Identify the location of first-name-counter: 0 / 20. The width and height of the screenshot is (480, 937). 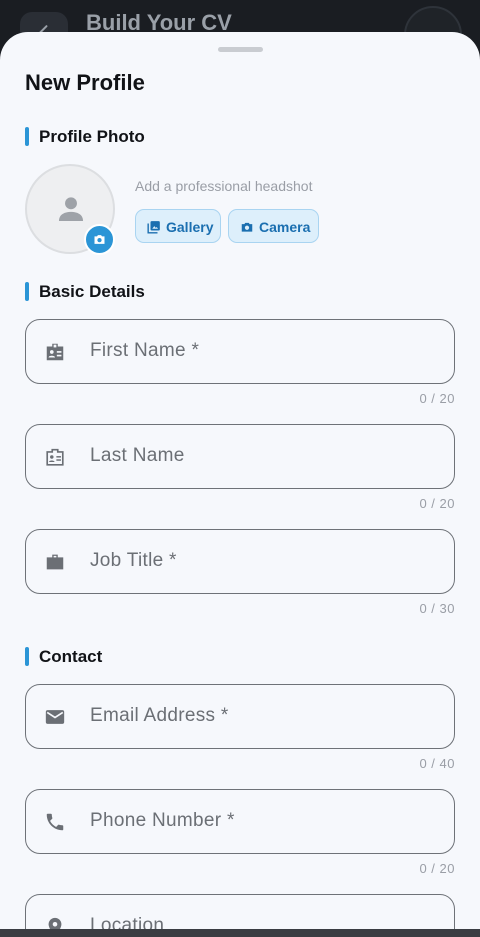
(437, 398).